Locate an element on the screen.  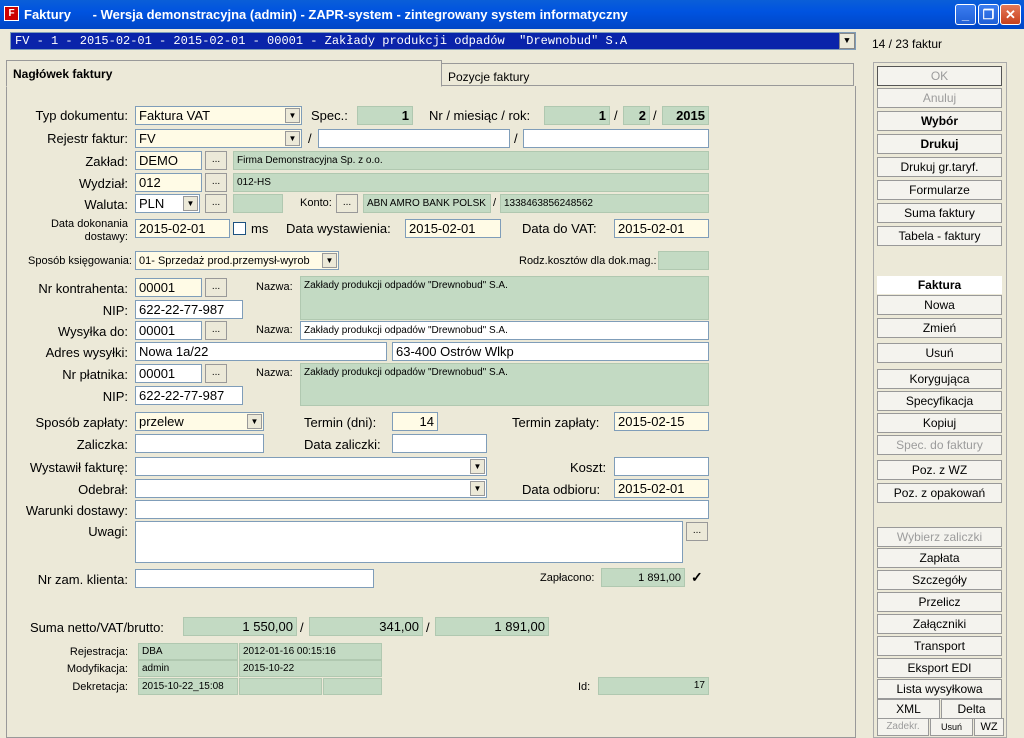
wysylka-code: 00001 is located at coordinates (168, 330).